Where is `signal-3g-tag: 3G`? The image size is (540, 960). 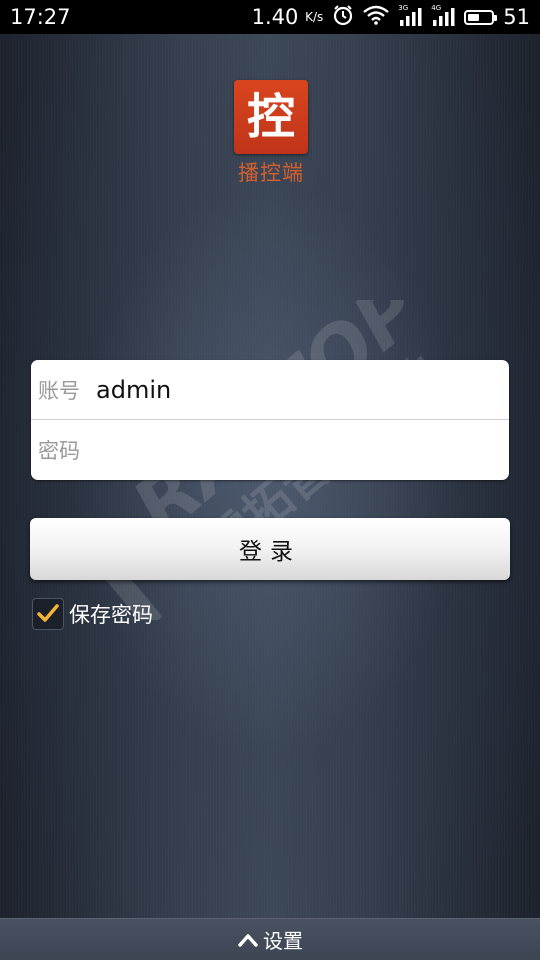
signal-3g-tag: 3G is located at coordinates (403, 8).